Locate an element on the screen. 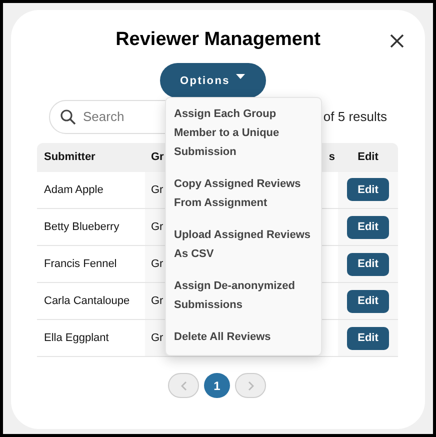 Image resolution: width=436 pixels, height=437 pixels. column-header: Edit is located at coordinates (368, 156).